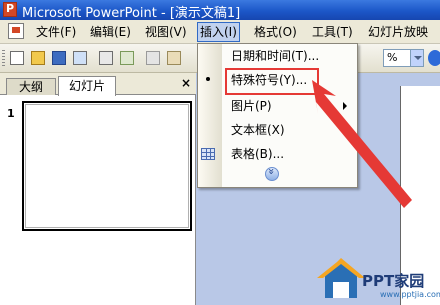 Image resolution: width=440 pixels, height=305 pixels. I want to click on menu-format: 格式(O), so click(275, 32).